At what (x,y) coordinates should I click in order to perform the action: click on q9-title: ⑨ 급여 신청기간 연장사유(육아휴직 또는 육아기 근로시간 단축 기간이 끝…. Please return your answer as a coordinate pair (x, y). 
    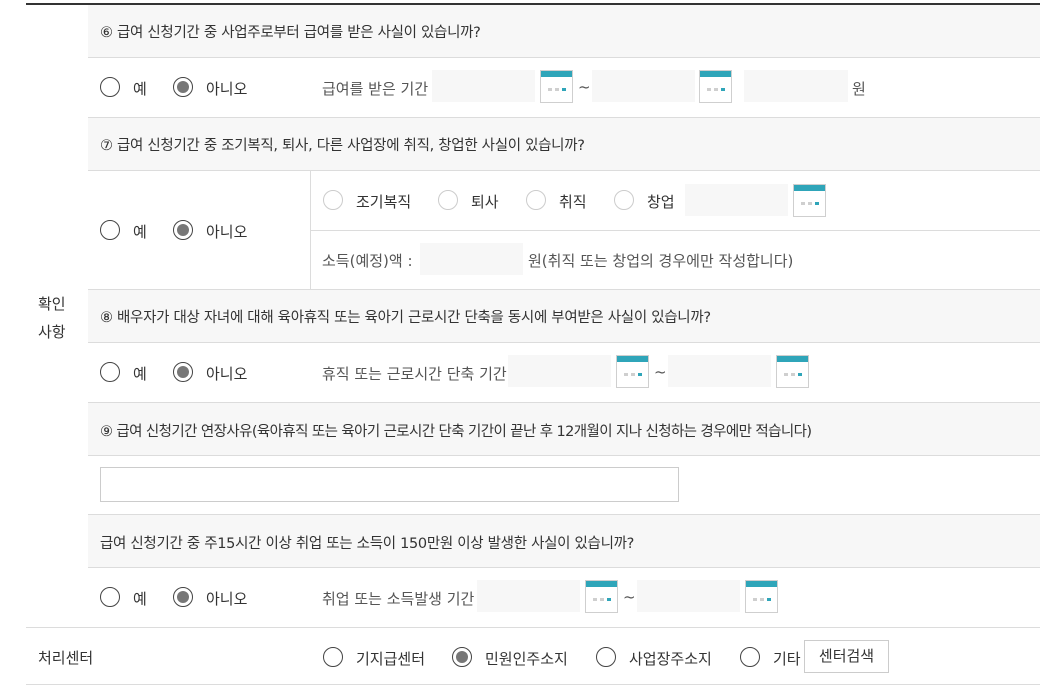
    Looking at the image, I should click on (456, 432).